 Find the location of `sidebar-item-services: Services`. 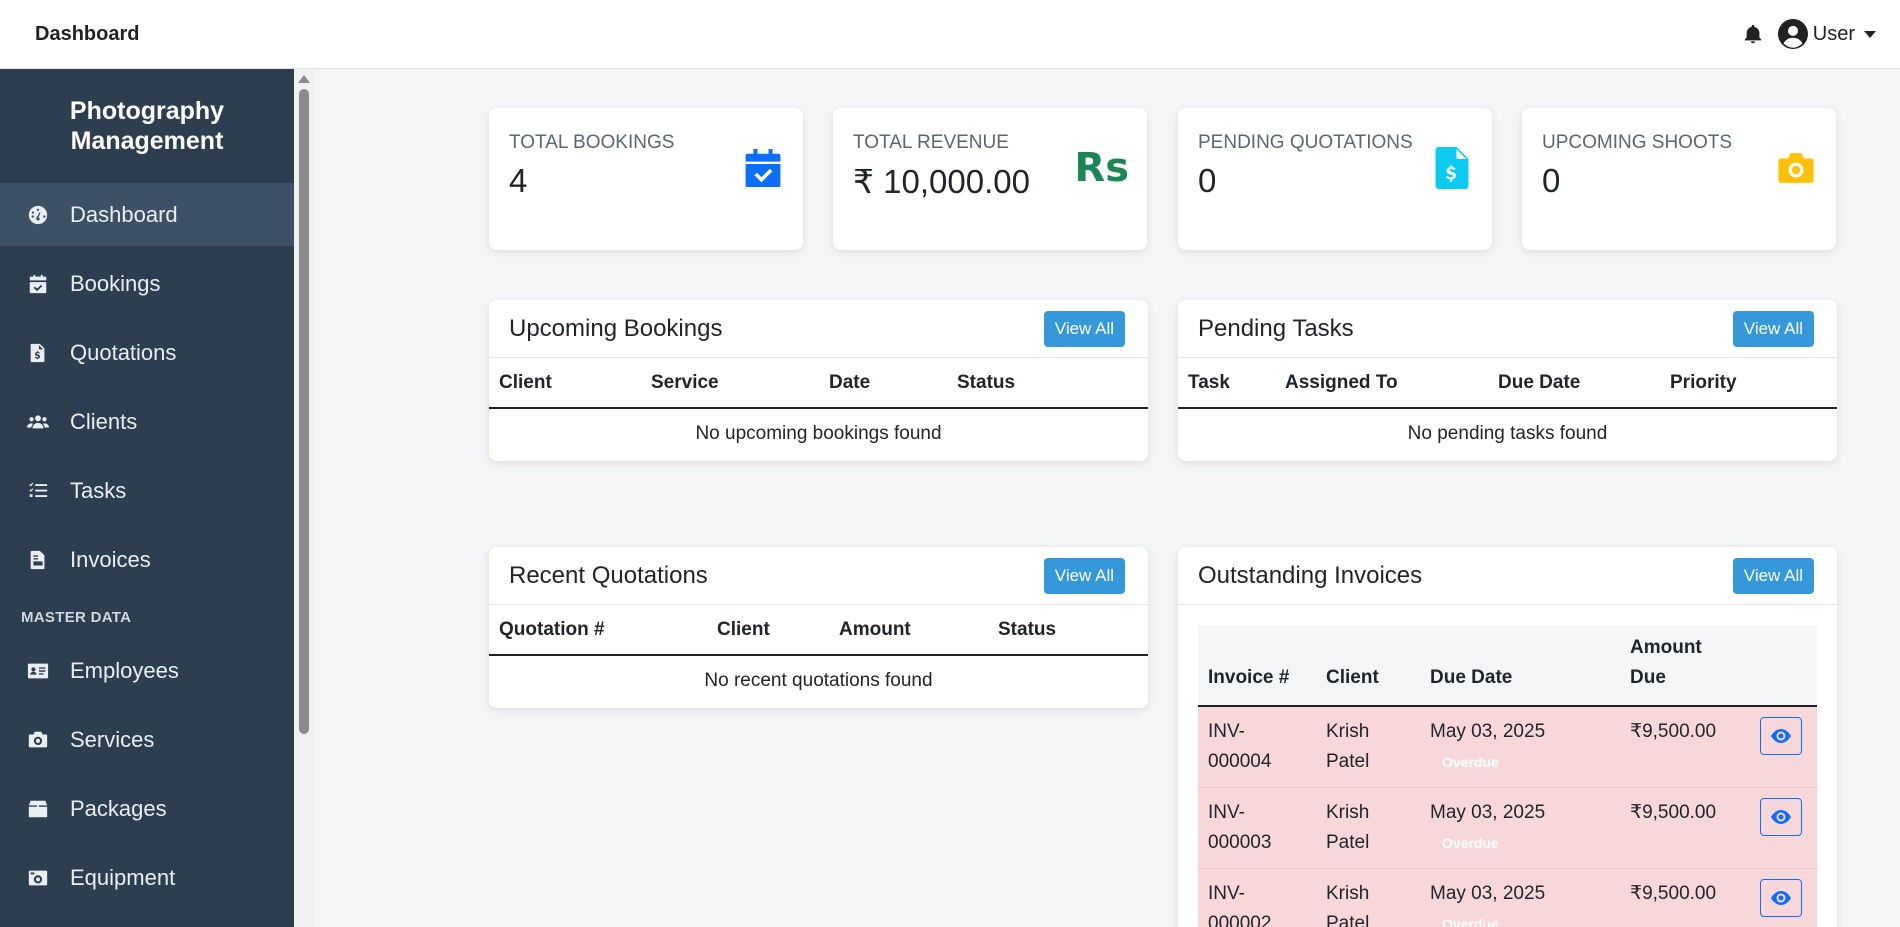

sidebar-item-services: Services is located at coordinates (147, 739).